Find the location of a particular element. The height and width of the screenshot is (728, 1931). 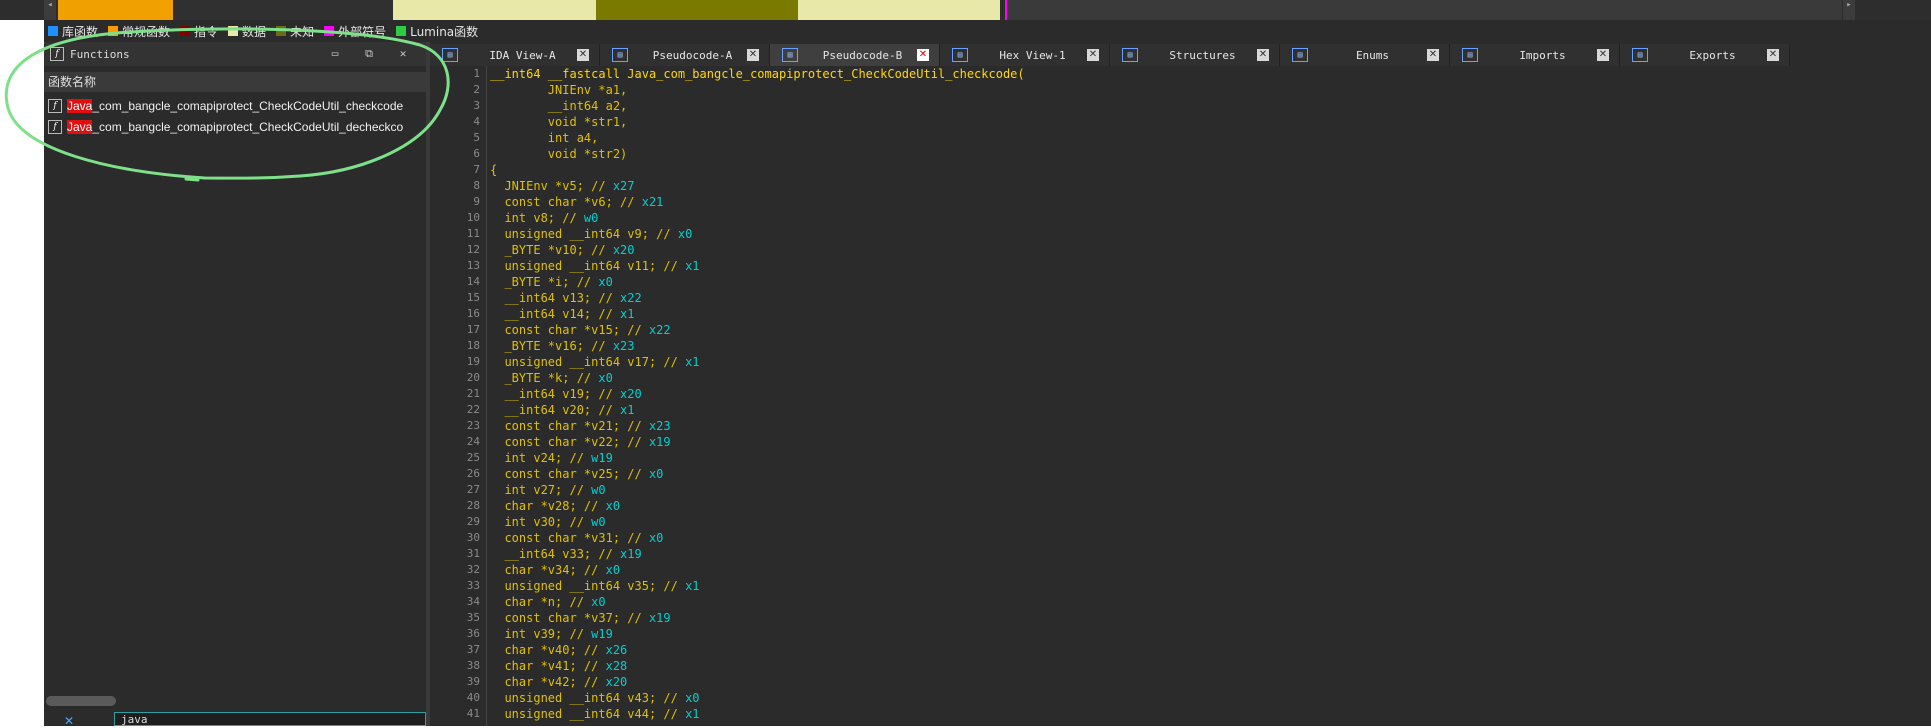

code-line: char *v28; // x0 is located at coordinates (555, 506).